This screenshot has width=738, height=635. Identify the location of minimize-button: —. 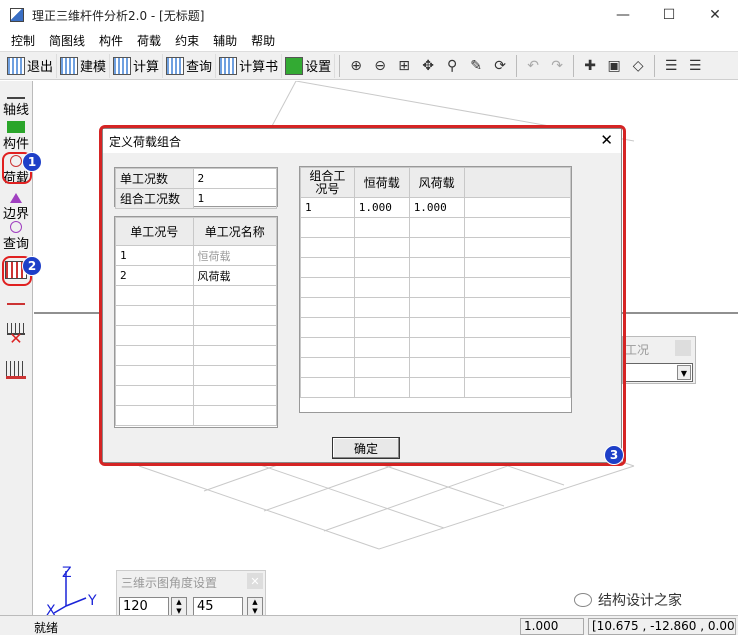
(623, 15).